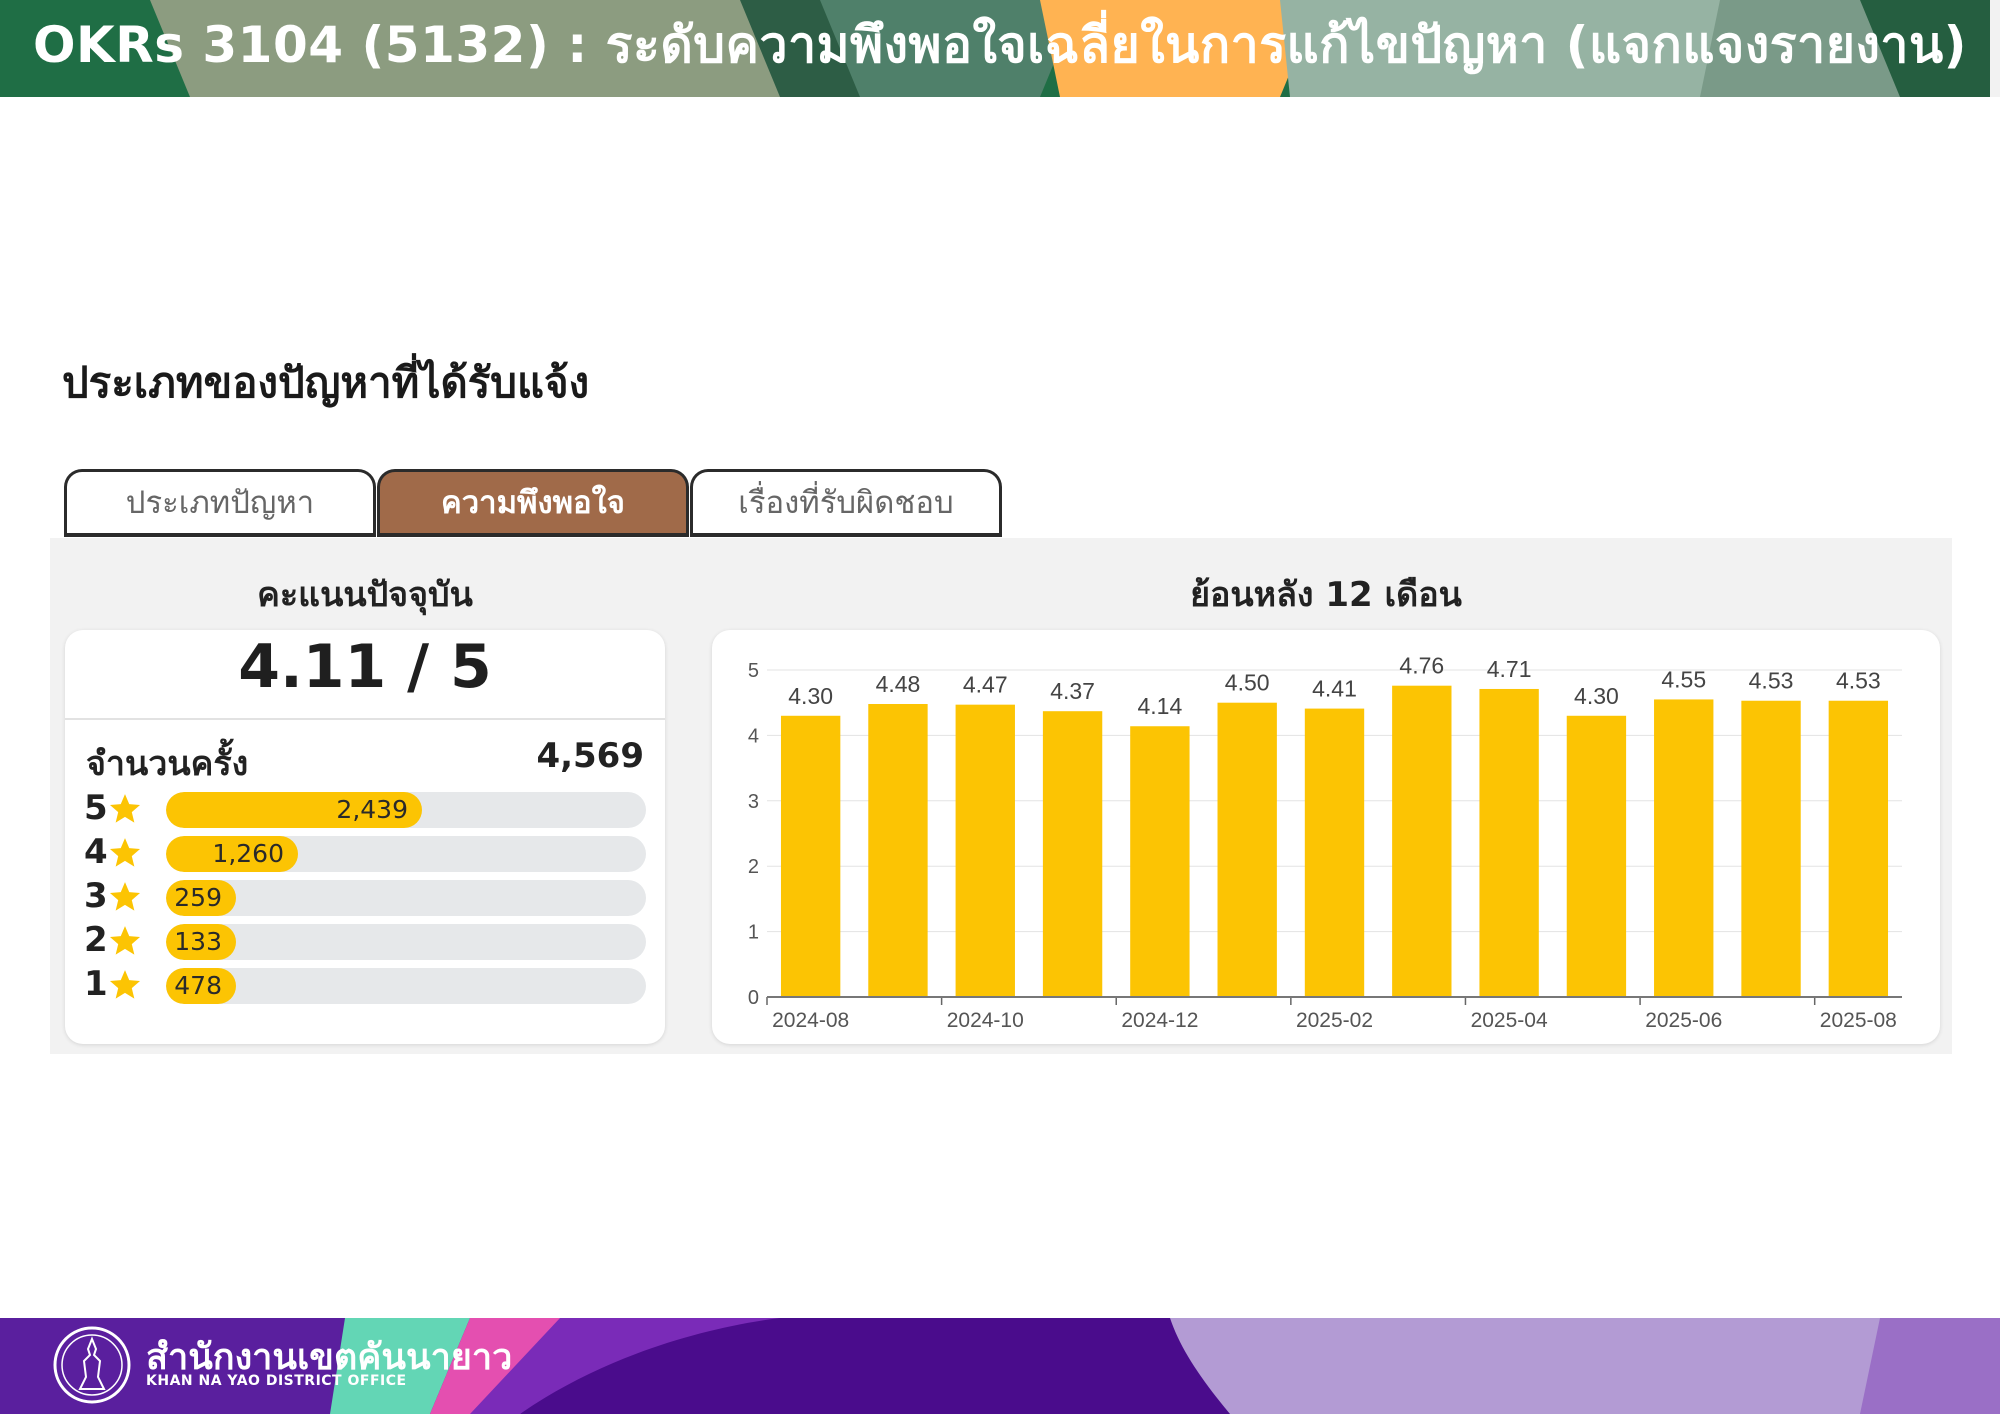  I want to click on bar-value-label: 4.50, so click(1247, 683).